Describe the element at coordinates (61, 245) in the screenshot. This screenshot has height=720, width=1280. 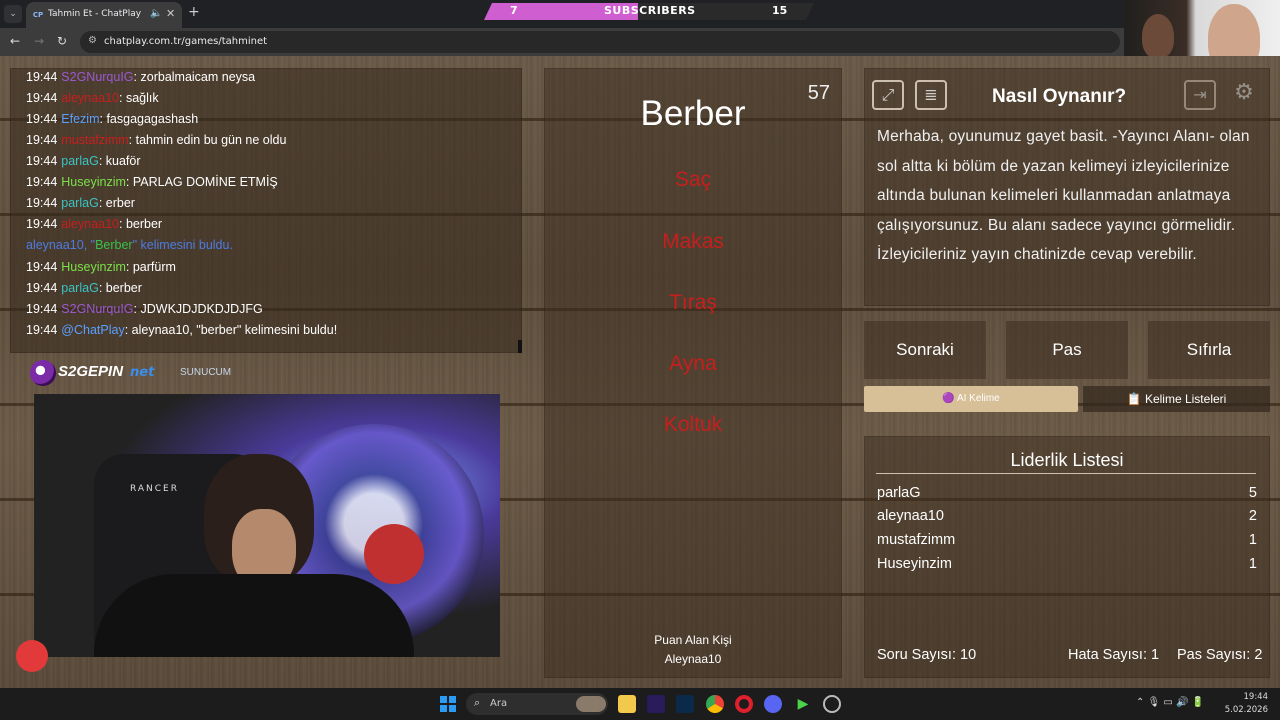
I see `system-text: aleynaa10, "` at that location.